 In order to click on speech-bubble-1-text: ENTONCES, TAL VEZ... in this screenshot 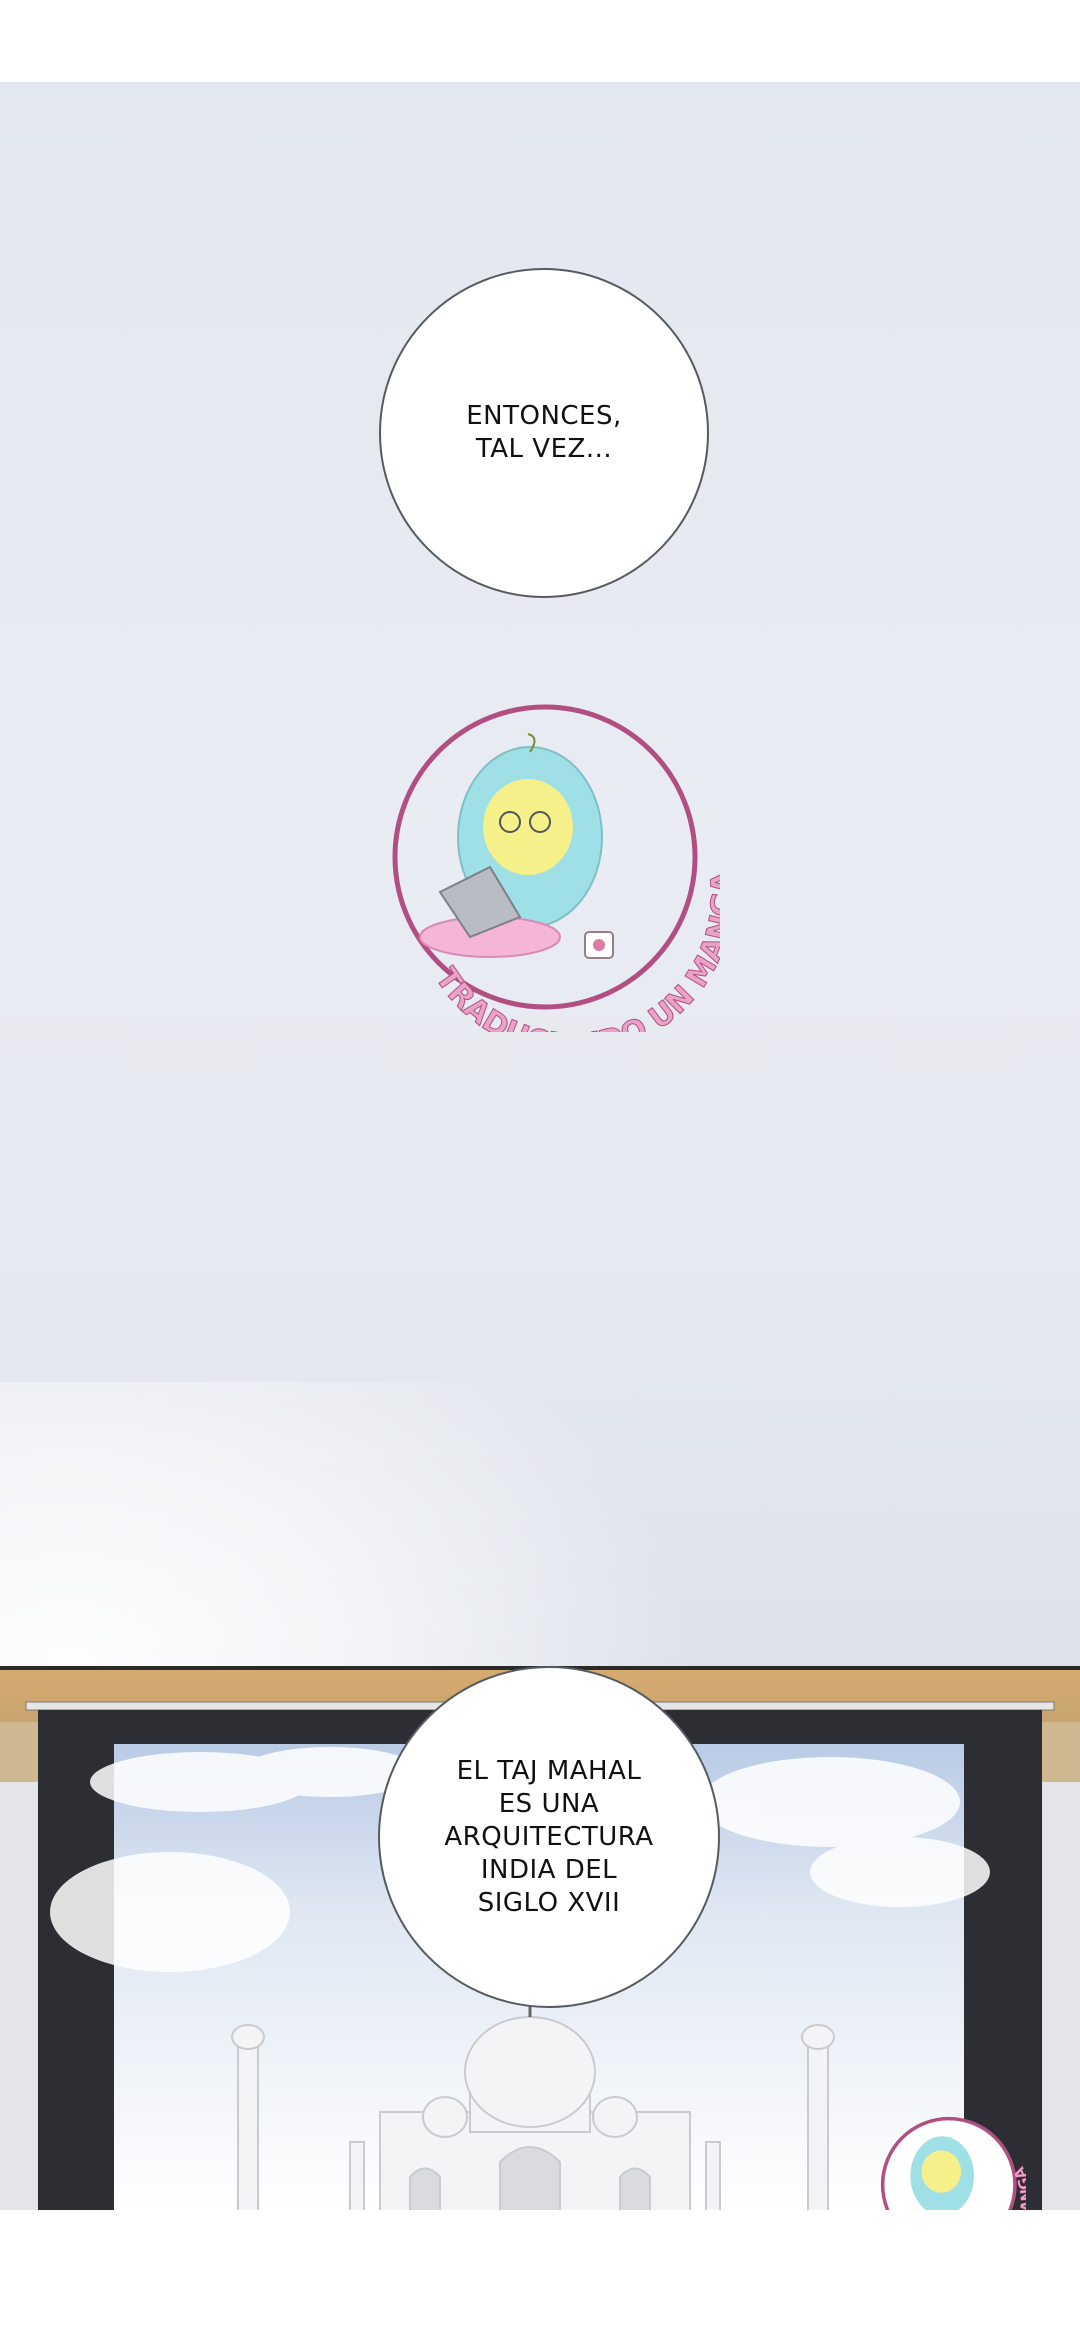, I will do `click(544, 432)`.